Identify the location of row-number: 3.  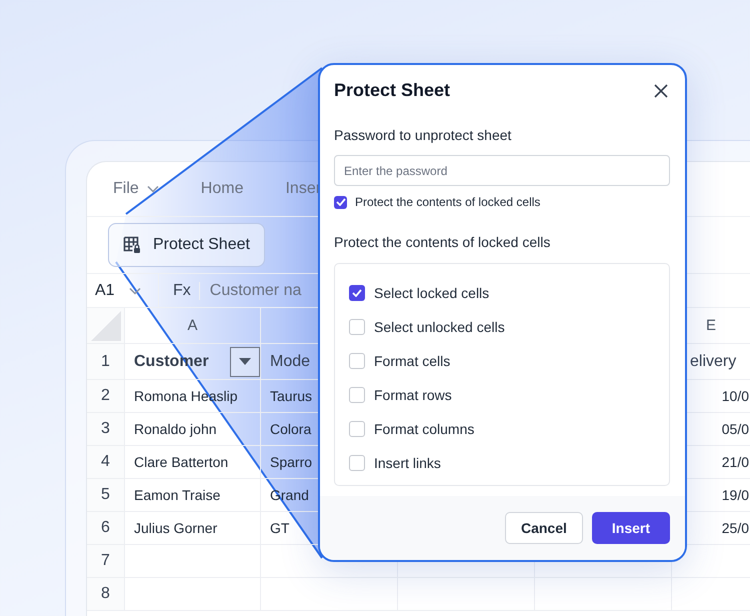
(106, 429).